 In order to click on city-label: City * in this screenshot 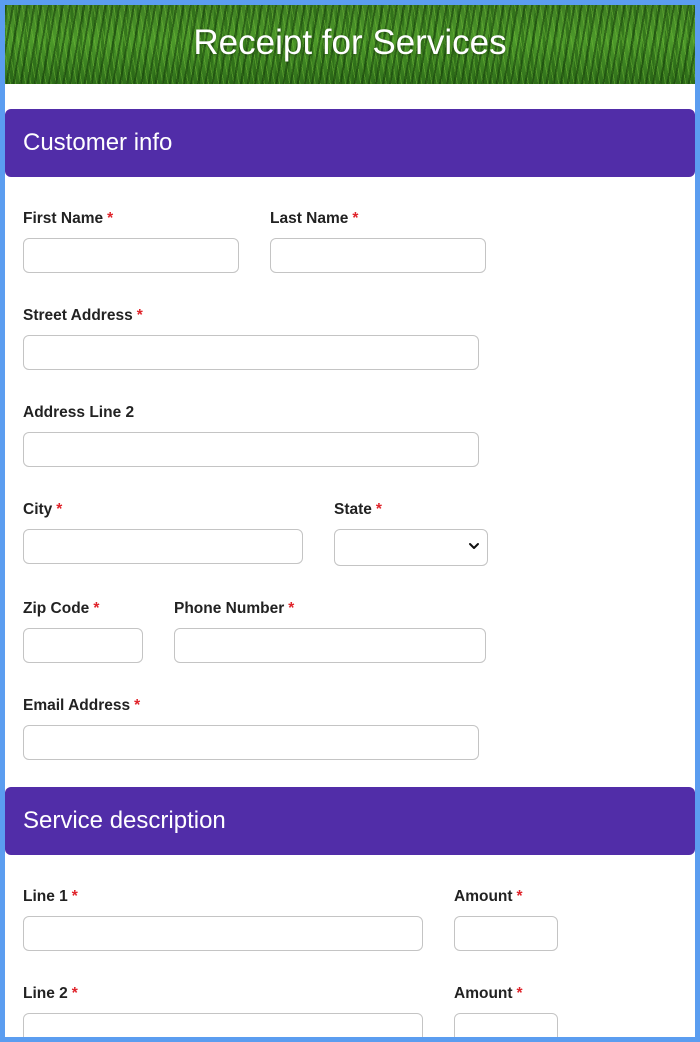, I will do `click(43, 509)`.